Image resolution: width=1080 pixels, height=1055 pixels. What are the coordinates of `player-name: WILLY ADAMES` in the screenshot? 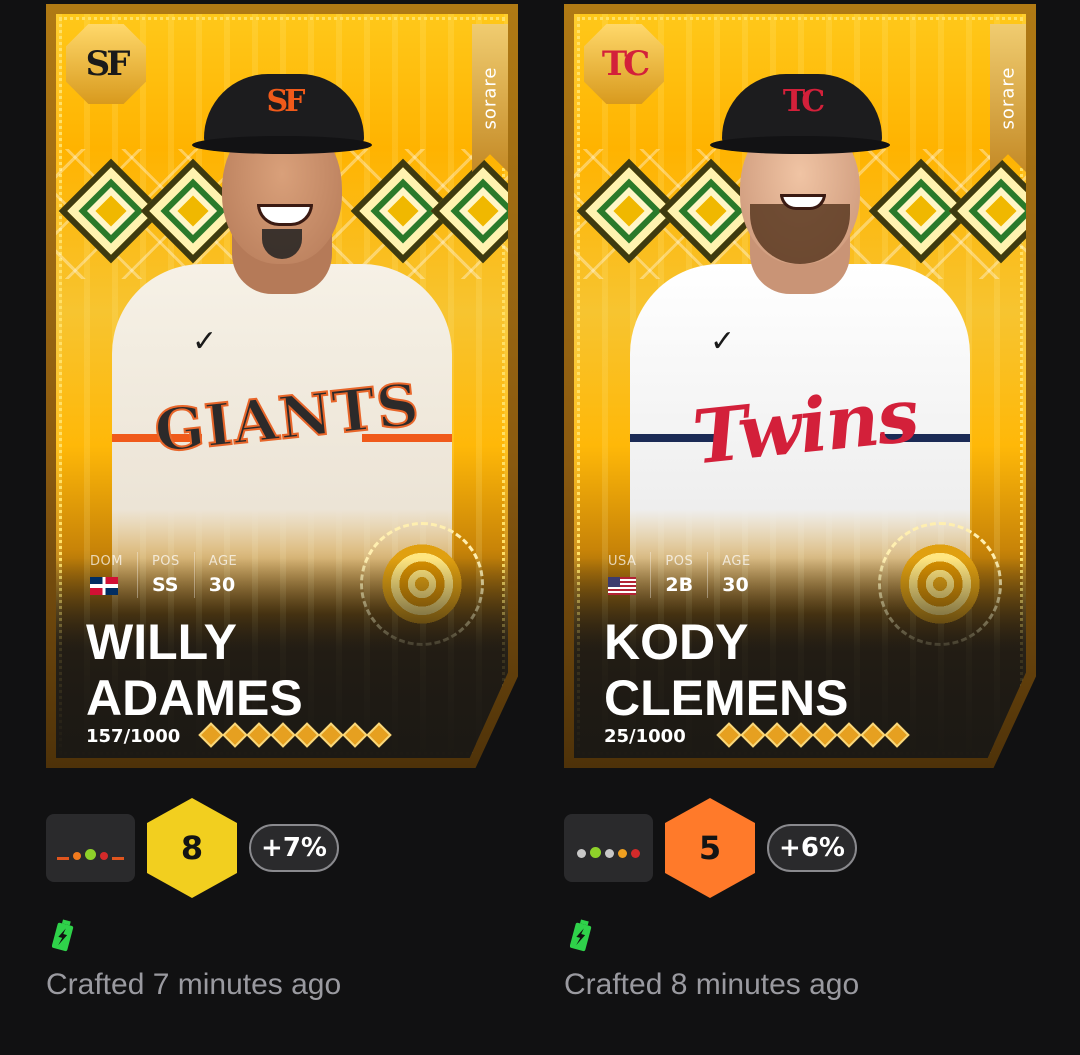 It's located at (194, 670).